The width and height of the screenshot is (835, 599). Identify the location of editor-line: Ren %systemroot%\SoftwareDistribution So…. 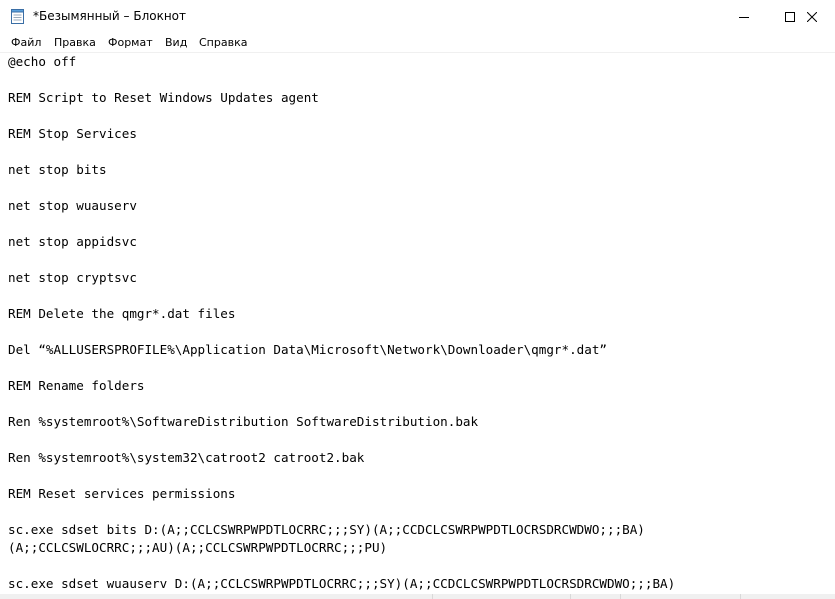
(243, 421).